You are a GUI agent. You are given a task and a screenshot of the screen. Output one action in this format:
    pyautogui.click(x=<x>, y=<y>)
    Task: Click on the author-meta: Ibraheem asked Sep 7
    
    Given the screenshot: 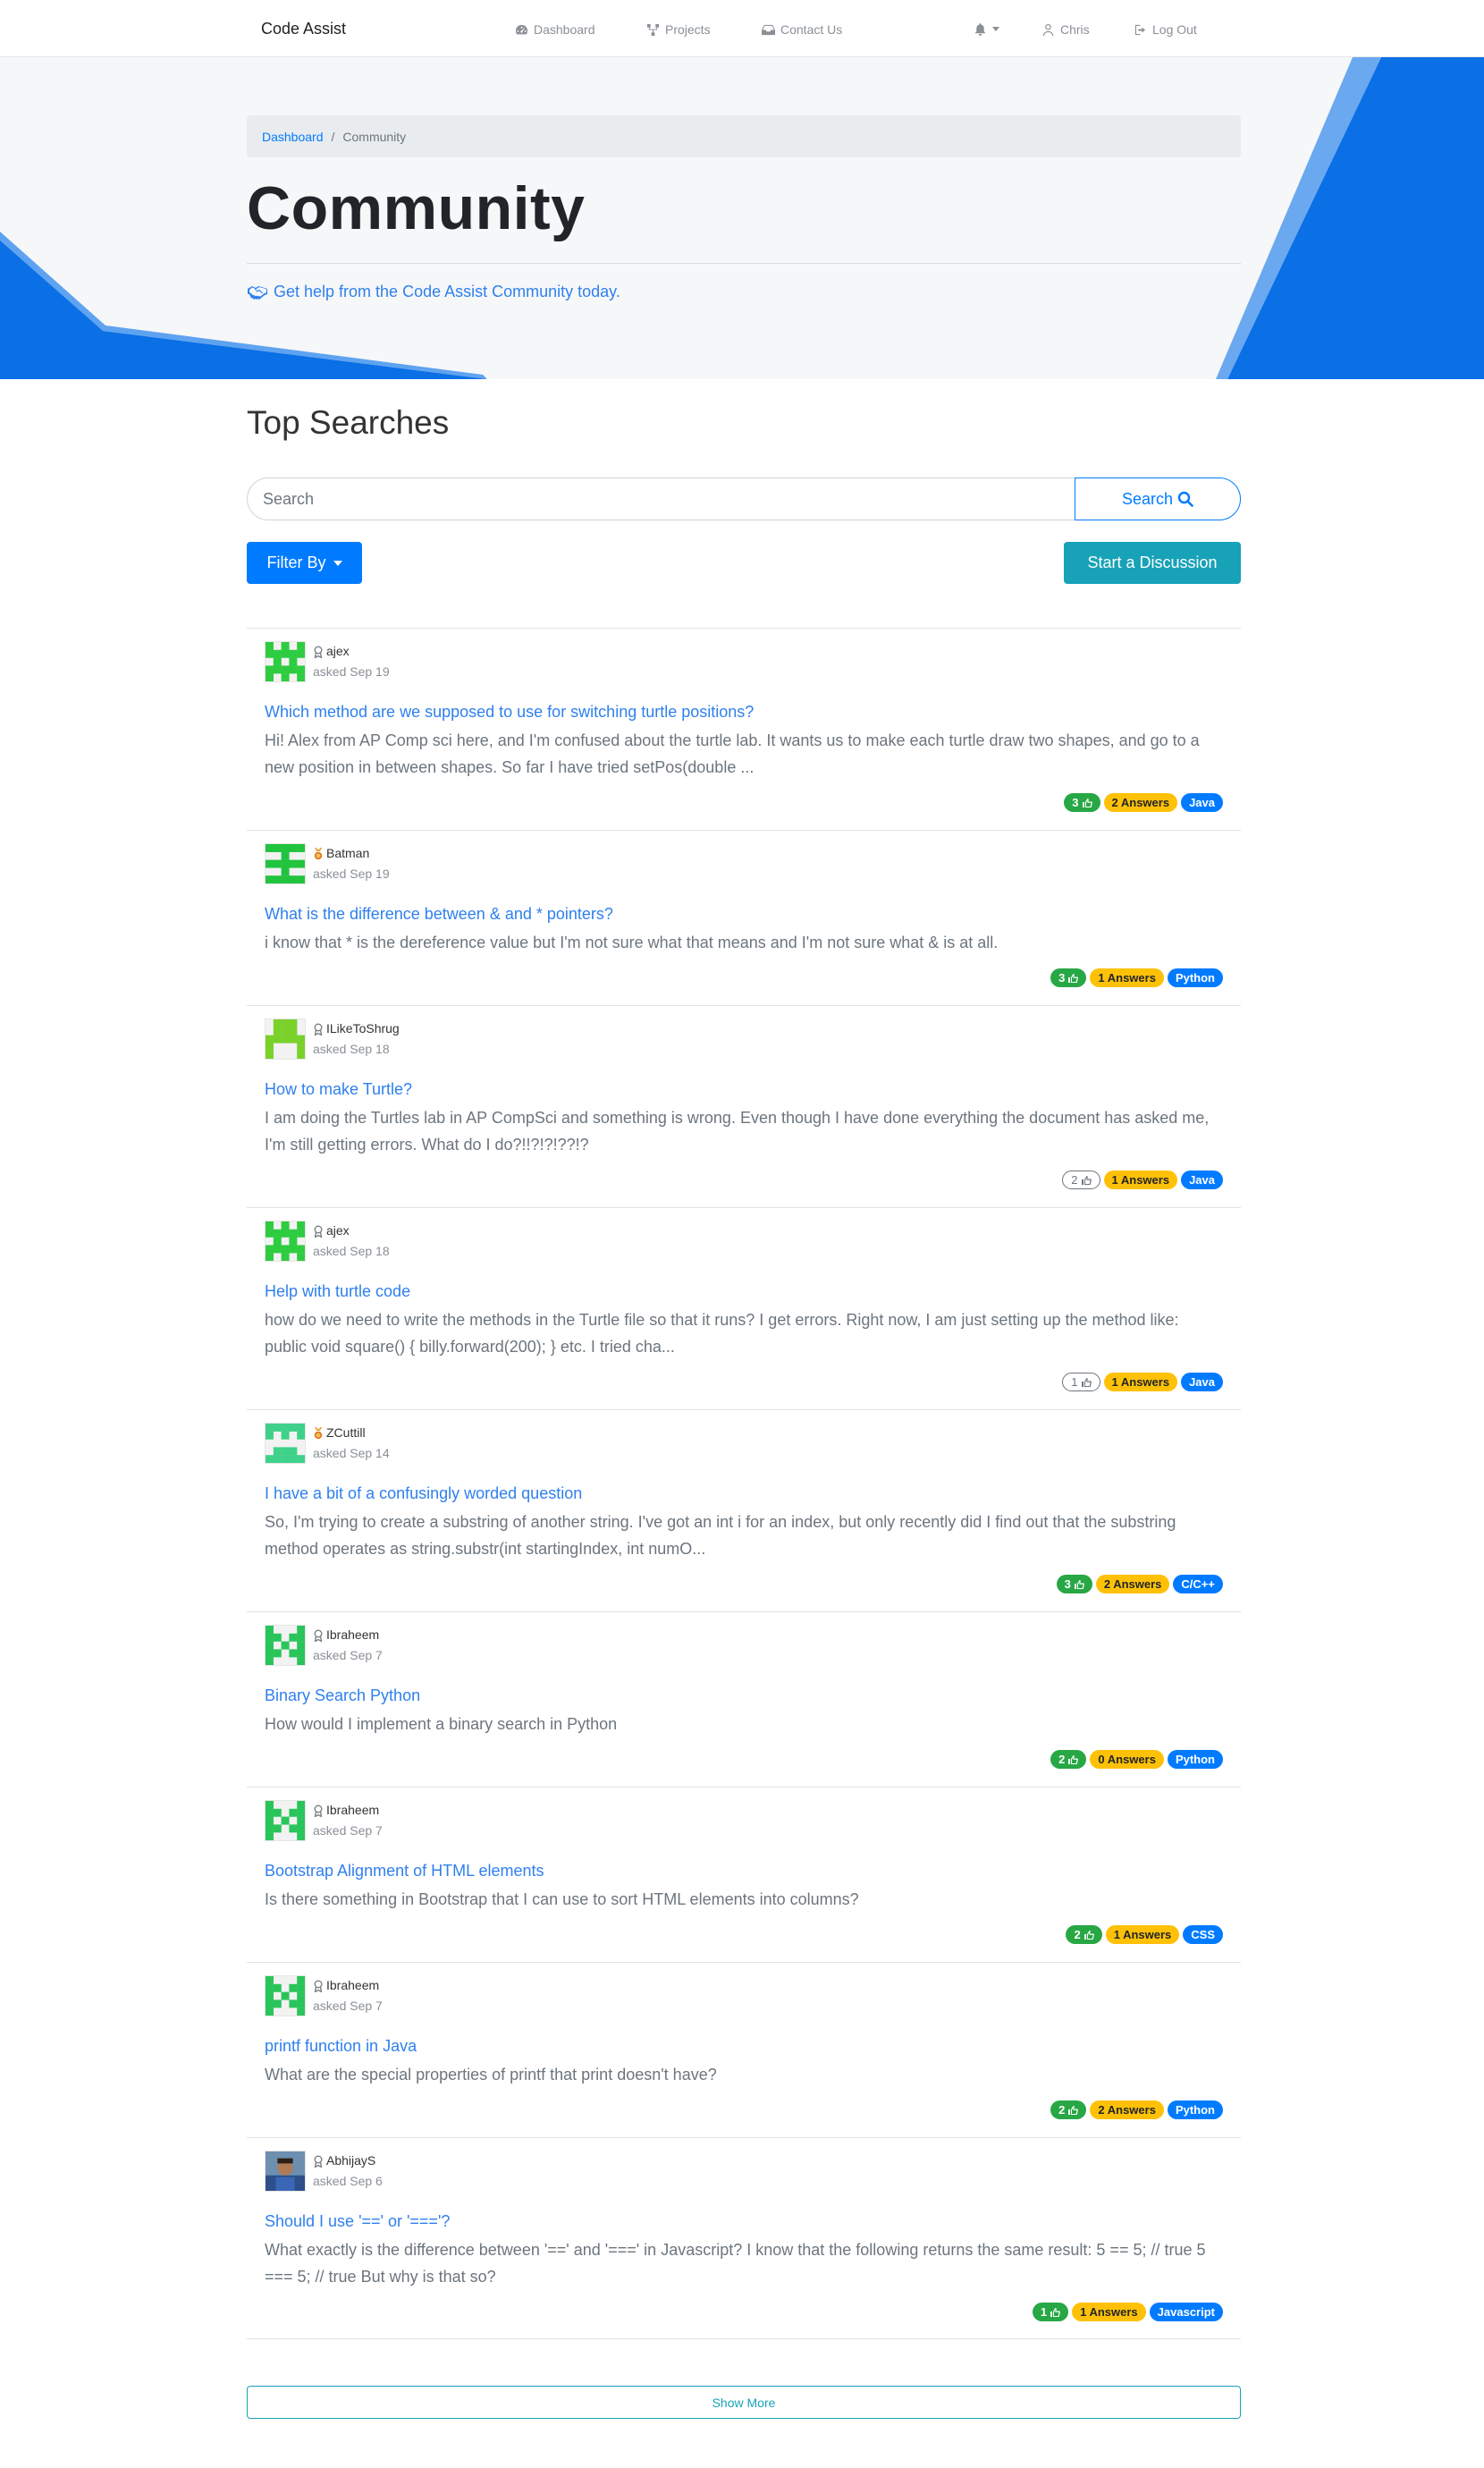 What is the action you would take?
    pyautogui.click(x=348, y=1996)
    